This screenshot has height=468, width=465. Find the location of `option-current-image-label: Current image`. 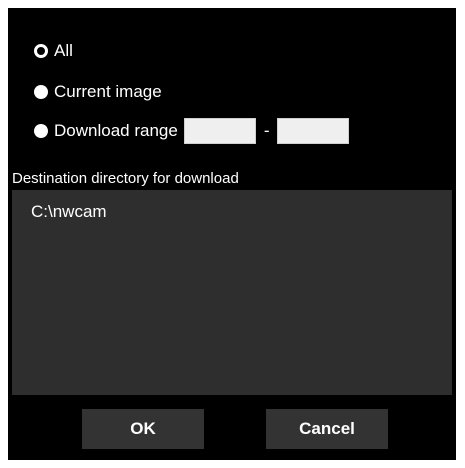

option-current-image-label: Current image is located at coordinates (108, 91).